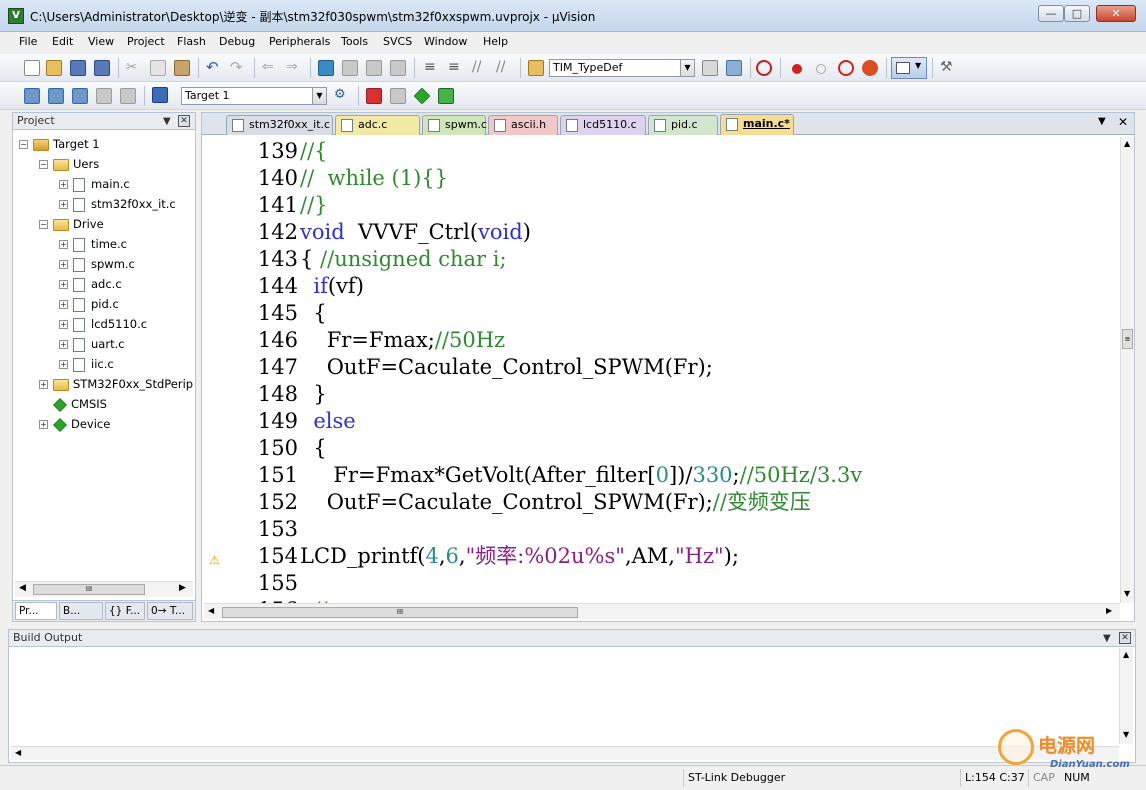 The image size is (1146, 790). Describe the element at coordinates (104, 305) in the screenshot. I see `tree-item: + pid.c` at that location.